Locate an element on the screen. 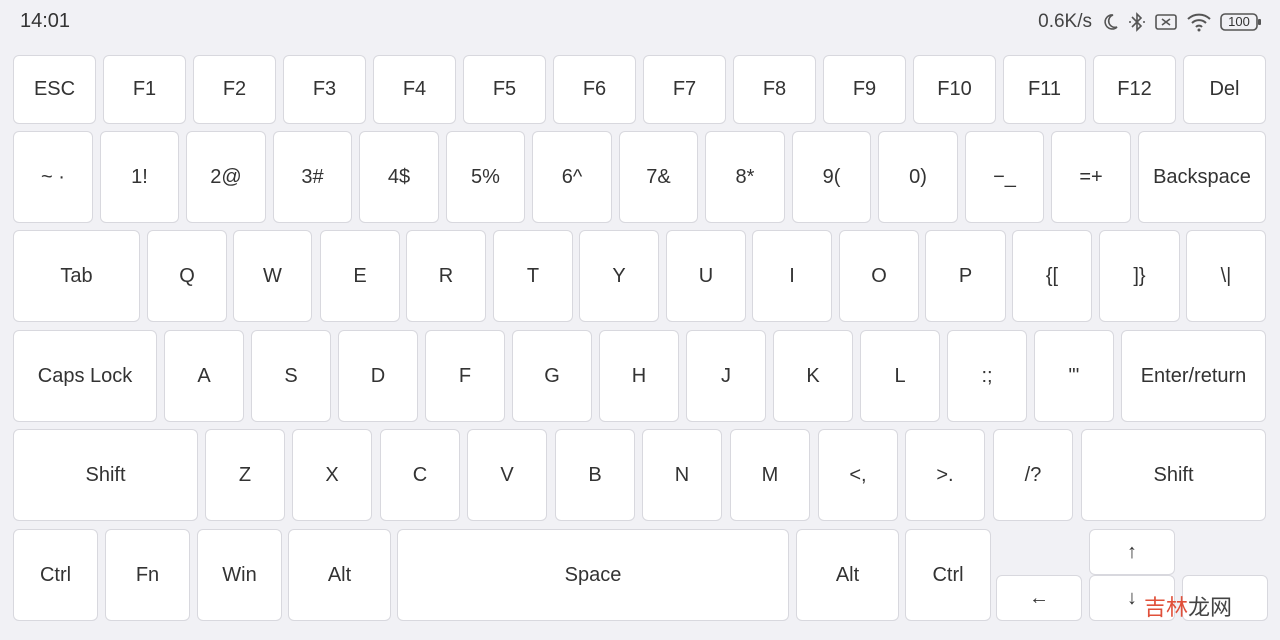 The width and height of the screenshot is (1280, 640). watermark: 吉林龙网 is located at coordinates (1188, 606).